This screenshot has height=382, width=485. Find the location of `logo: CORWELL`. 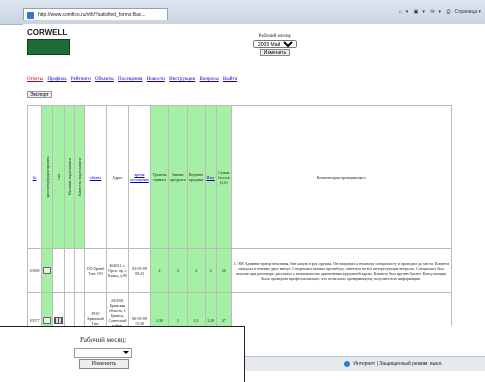

logo: CORWELL is located at coordinates (48, 42).